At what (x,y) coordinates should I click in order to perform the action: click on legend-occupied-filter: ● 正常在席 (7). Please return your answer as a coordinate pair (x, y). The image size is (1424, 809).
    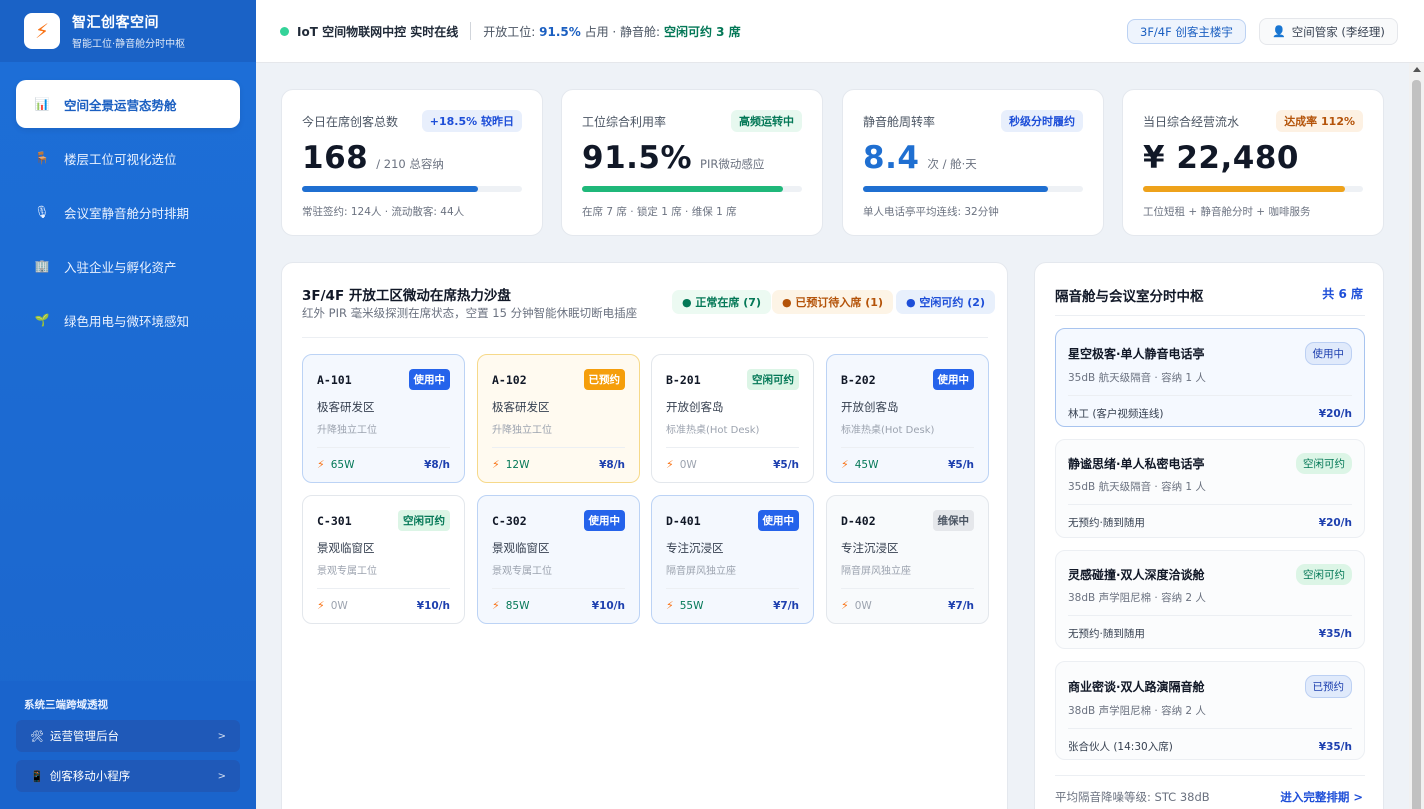
    Looking at the image, I should click on (721, 302).